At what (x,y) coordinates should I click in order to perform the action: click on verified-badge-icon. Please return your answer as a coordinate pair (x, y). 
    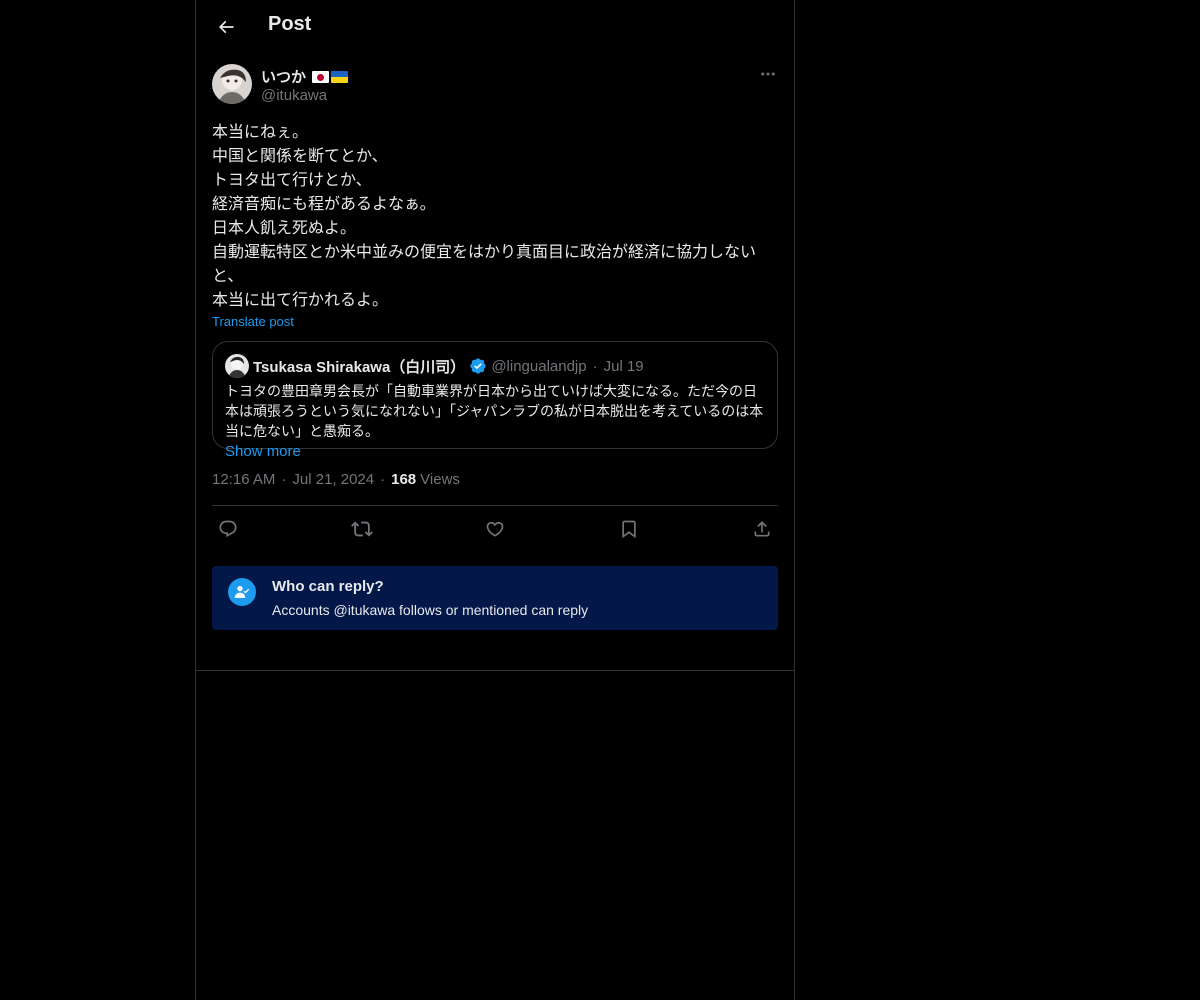
    Looking at the image, I should click on (478, 366).